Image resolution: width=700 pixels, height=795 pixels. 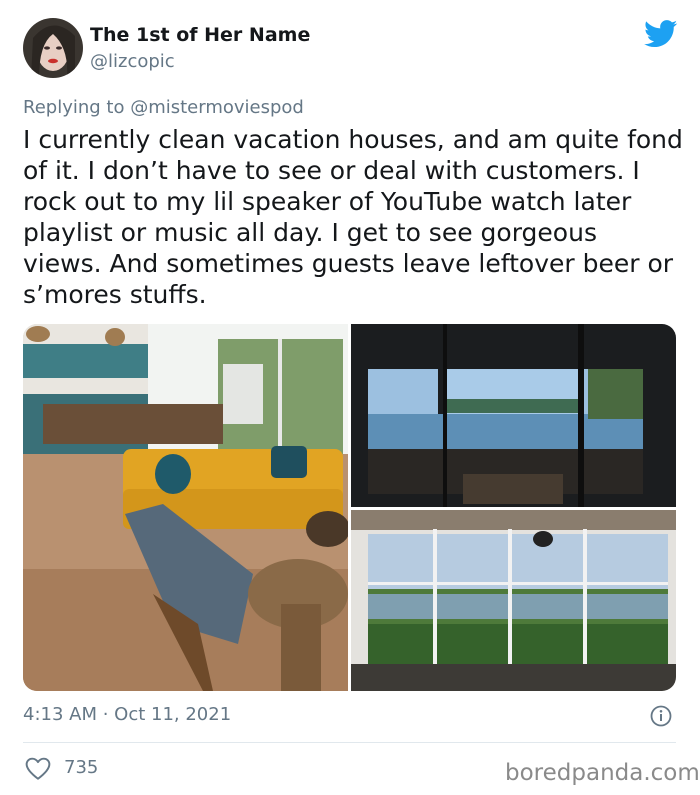 What do you see at coordinates (200, 35) in the screenshot?
I see `display-name: The 1st of Her Name` at bounding box center [200, 35].